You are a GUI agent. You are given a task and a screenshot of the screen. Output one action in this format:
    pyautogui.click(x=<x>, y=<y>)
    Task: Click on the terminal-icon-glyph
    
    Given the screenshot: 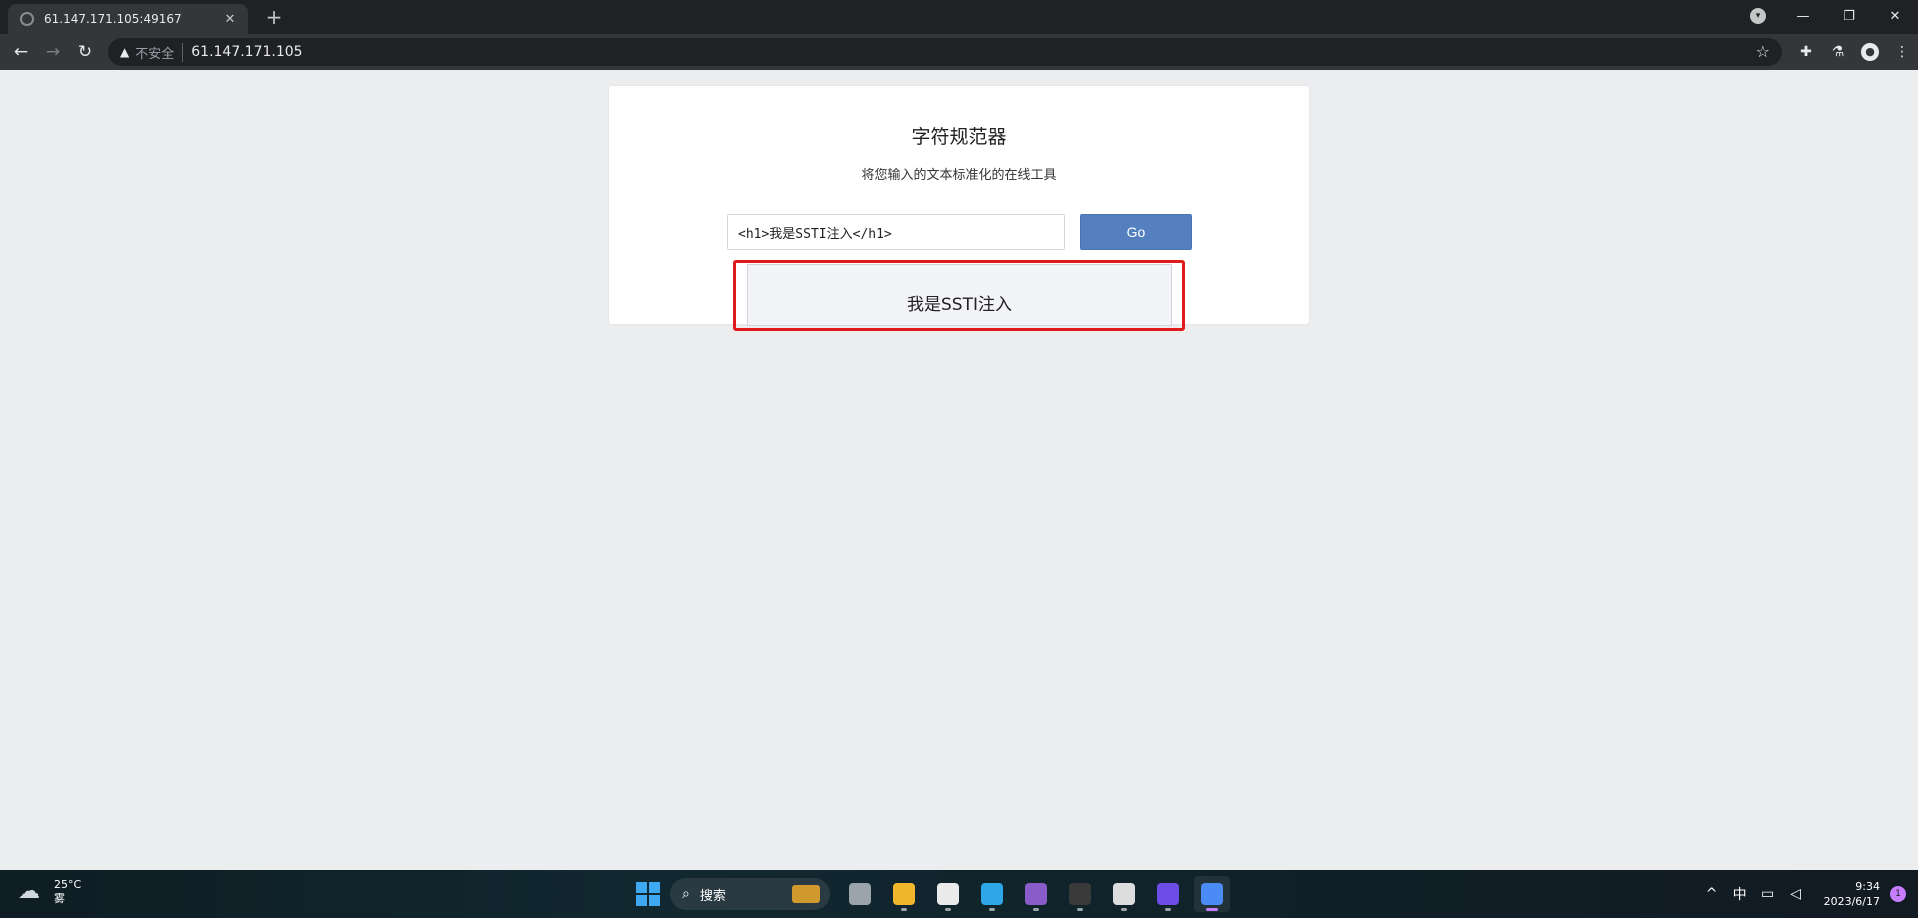 What is the action you would take?
    pyautogui.click(x=1080, y=894)
    